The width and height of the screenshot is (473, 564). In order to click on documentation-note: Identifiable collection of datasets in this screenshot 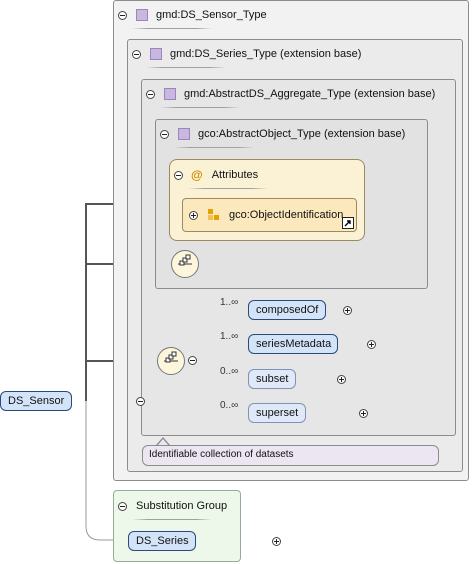, I will do `click(290, 455)`.